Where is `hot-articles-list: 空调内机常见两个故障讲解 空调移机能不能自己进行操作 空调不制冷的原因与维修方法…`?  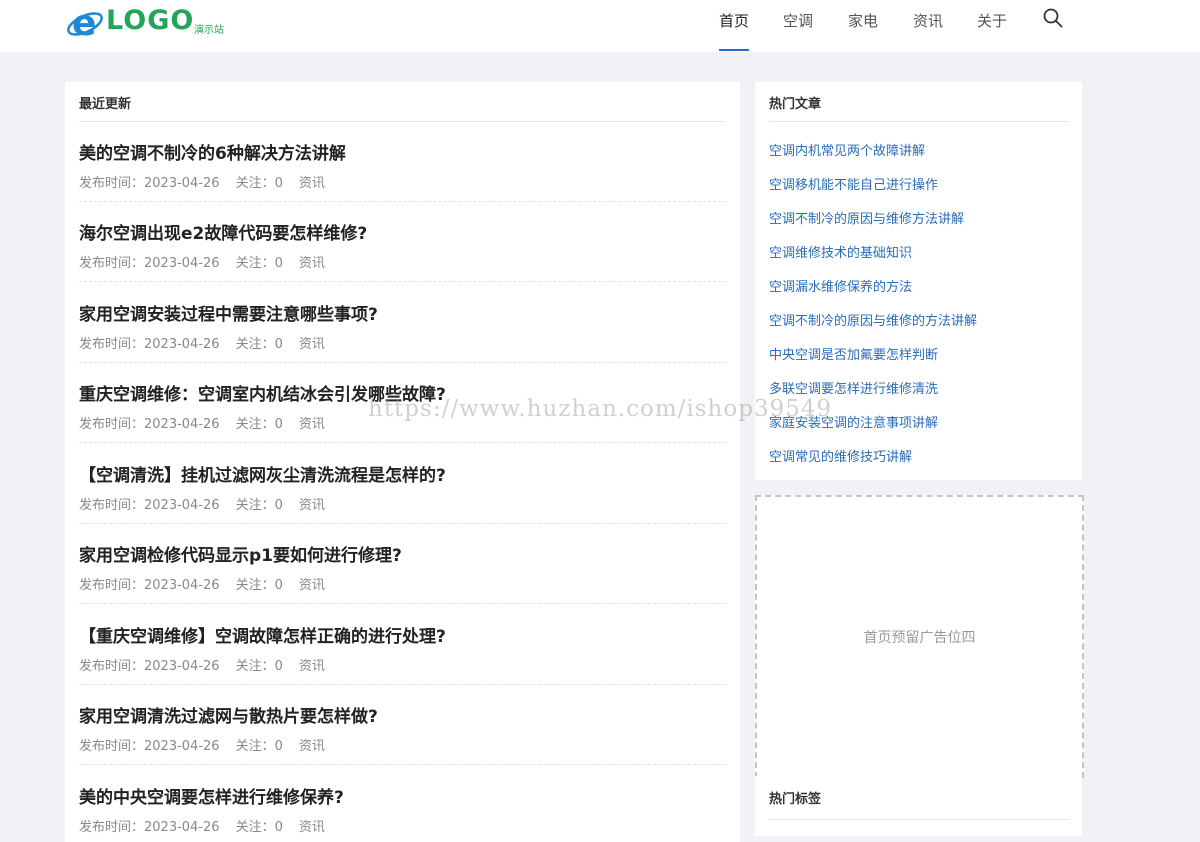 hot-articles-list: 空调内机常见两个故障讲解 空调移机能不能自己进行操作 空调不制冷的原因与维修方法… is located at coordinates (873, 310).